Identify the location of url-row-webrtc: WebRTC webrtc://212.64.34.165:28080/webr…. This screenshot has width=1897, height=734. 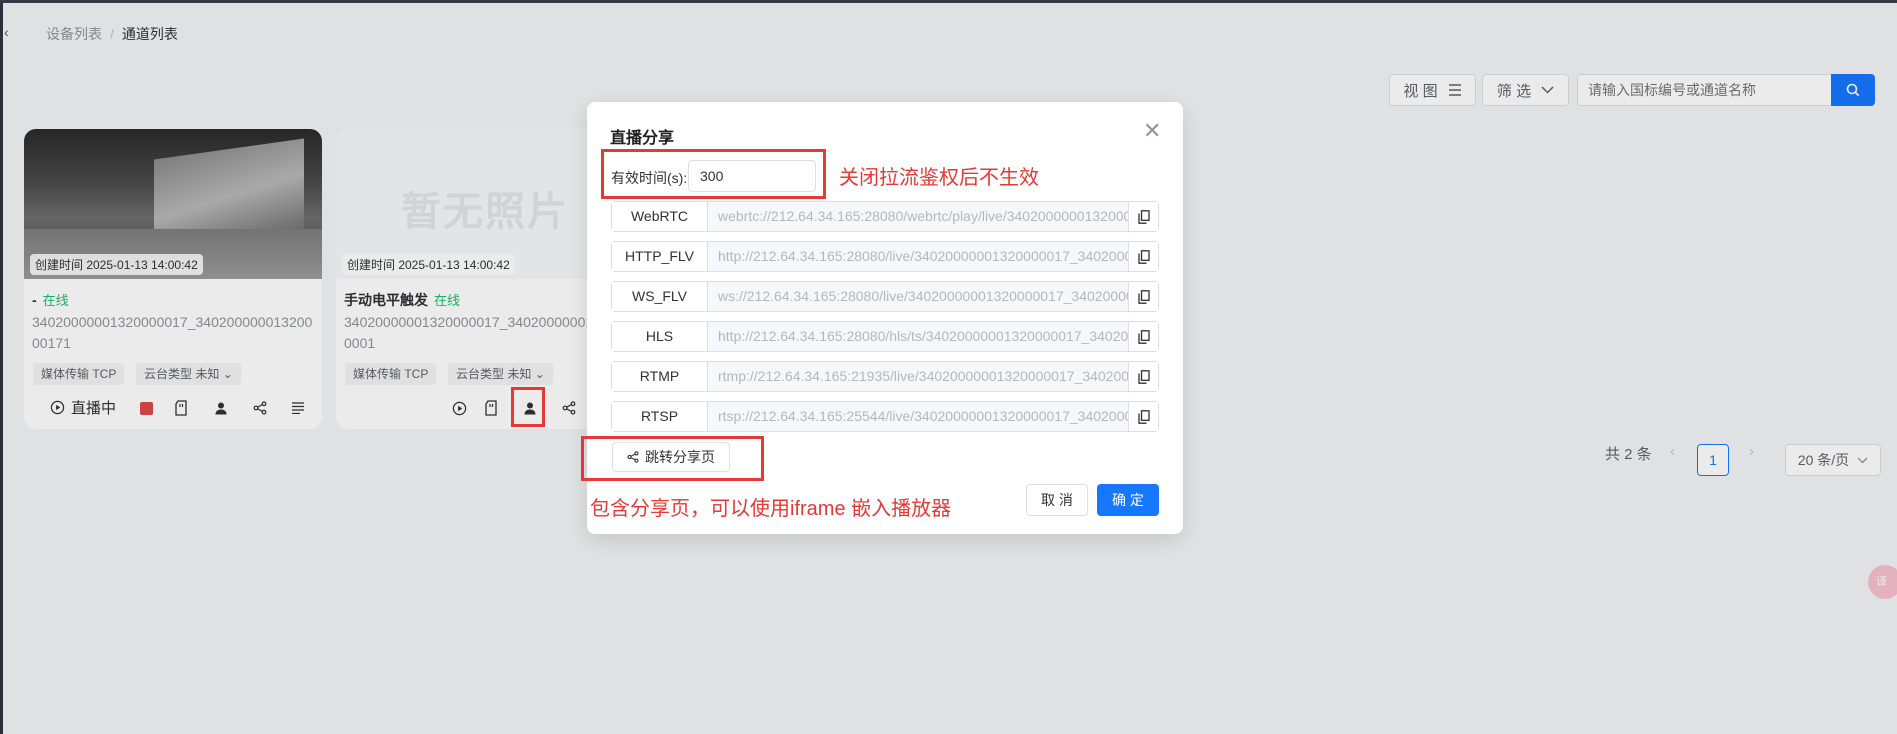
(885, 216).